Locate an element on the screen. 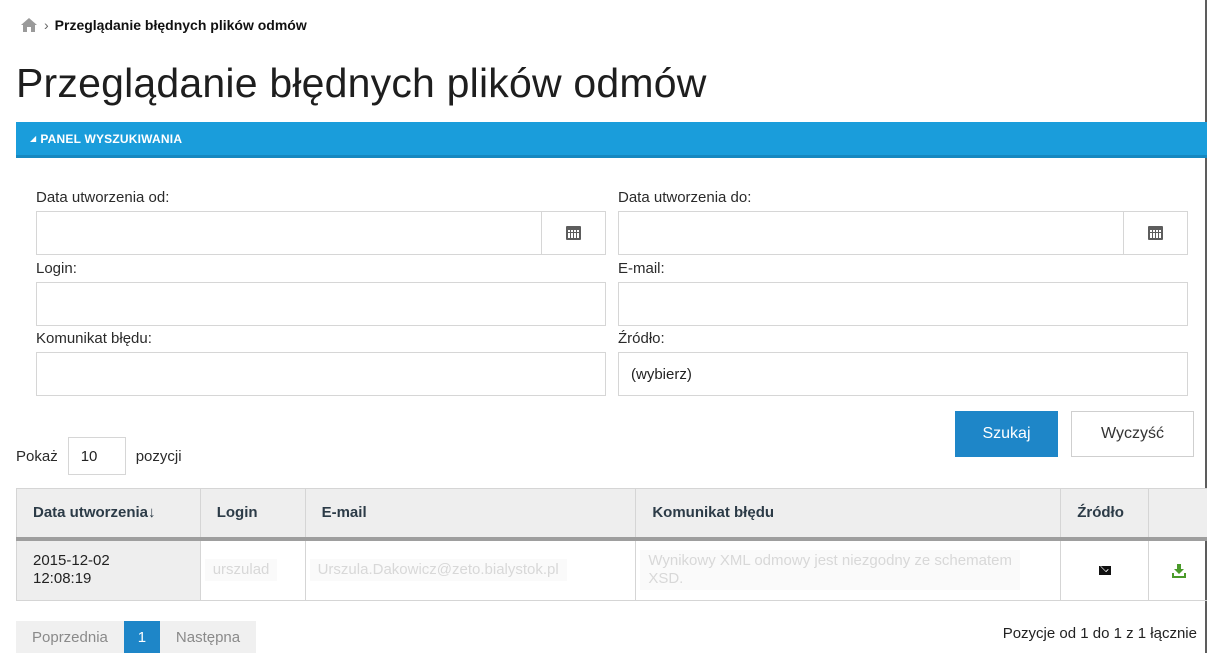 The width and height of the screenshot is (1207, 653). page-size-control: Pokaż 10 pozycji is located at coordinates (99, 456).